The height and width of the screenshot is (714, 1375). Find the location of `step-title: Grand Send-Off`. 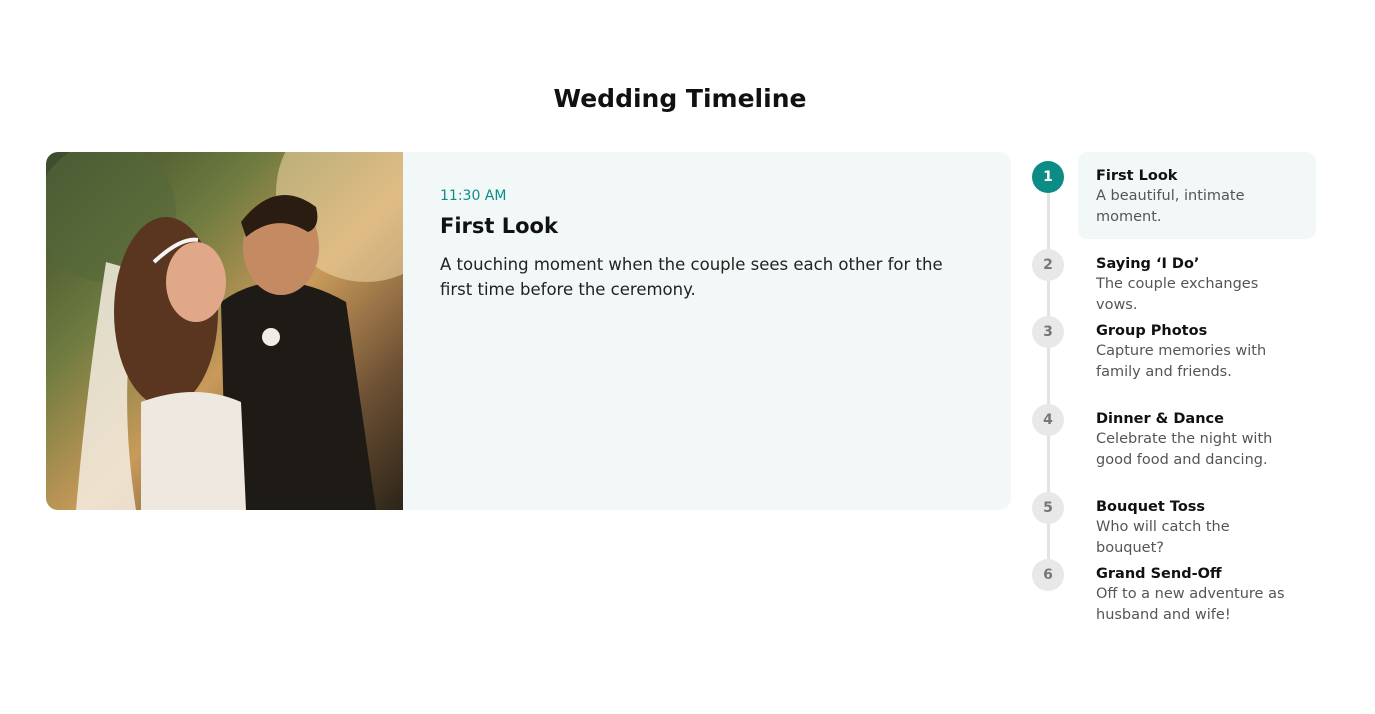

step-title: Grand Send-Off is located at coordinates (1159, 574).